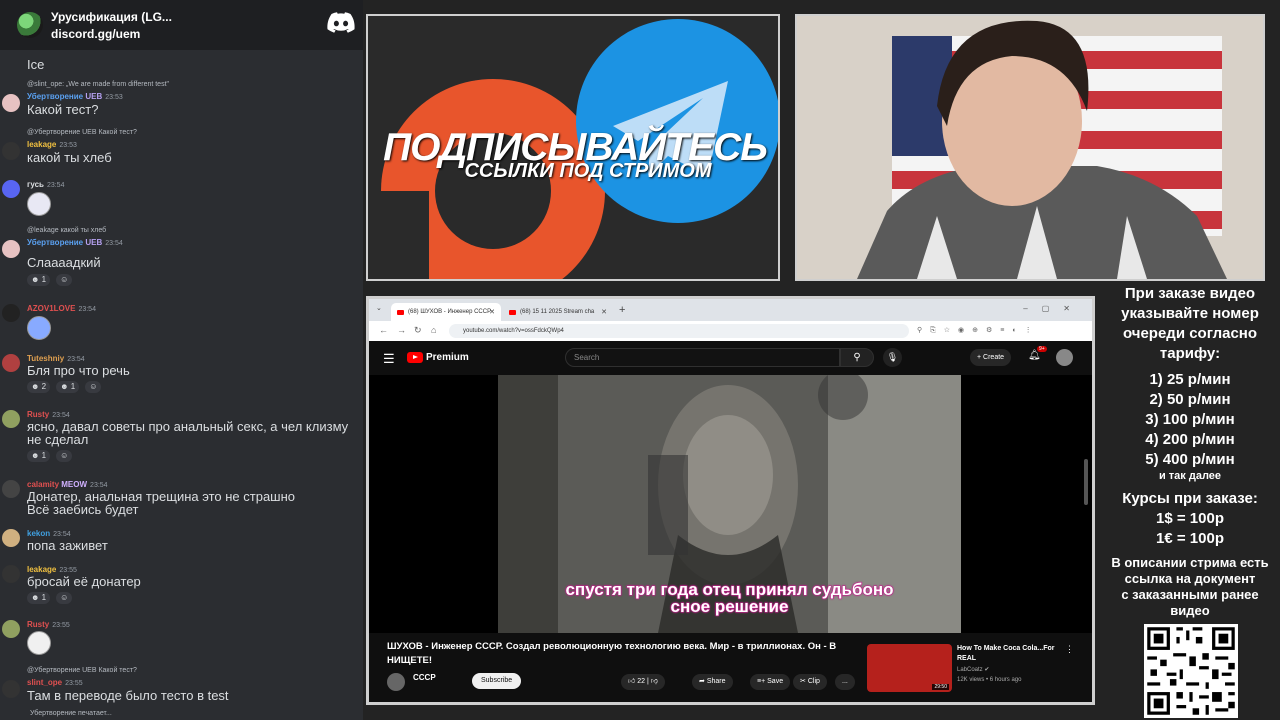  Describe the element at coordinates (643, 682) in the screenshot. I see `like-button: 👍︎ 22 | 👎︎` at that location.